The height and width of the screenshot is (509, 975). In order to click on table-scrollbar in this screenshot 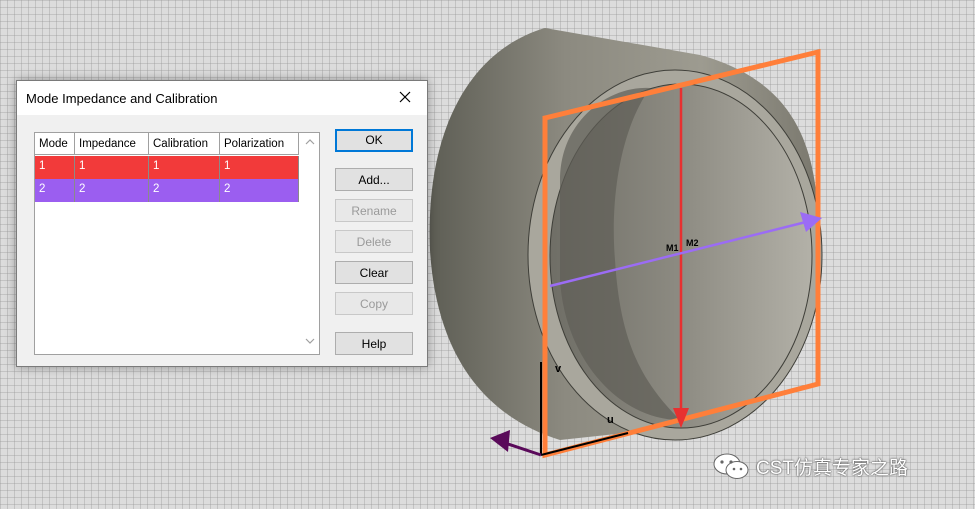, I will do `click(310, 243)`.